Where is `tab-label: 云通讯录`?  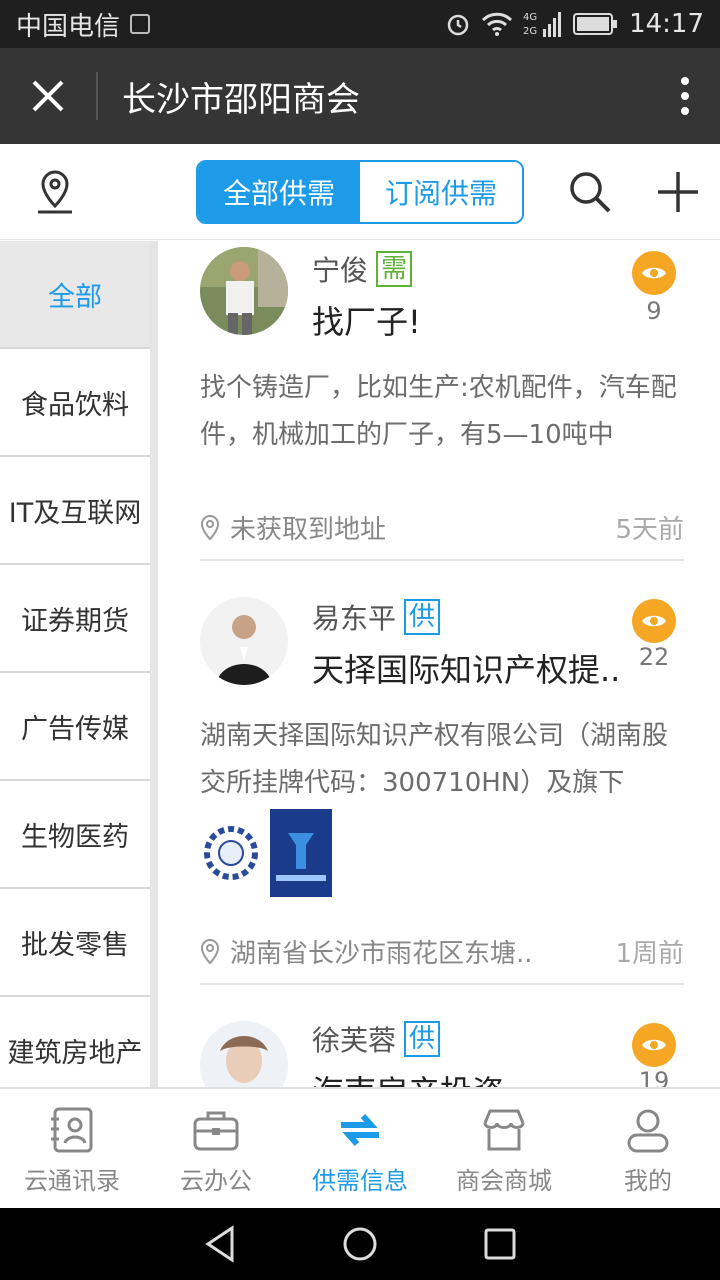 tab-label: 云通讯录 is located at coordinates (72, 1181).